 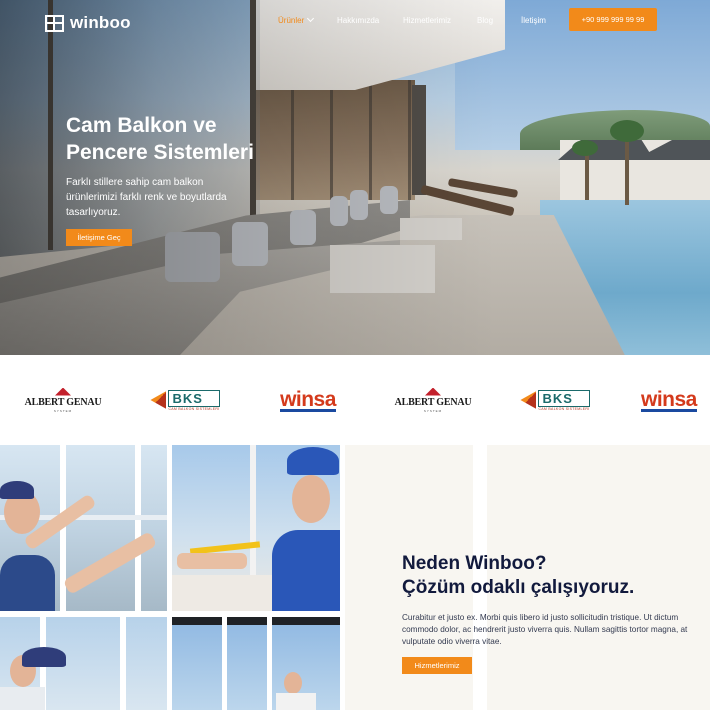 What do you see at coordinates (474, 563) in the screenshot?
I see `why-title-line: Neden Winboo?` at bounding box center [474, 563].